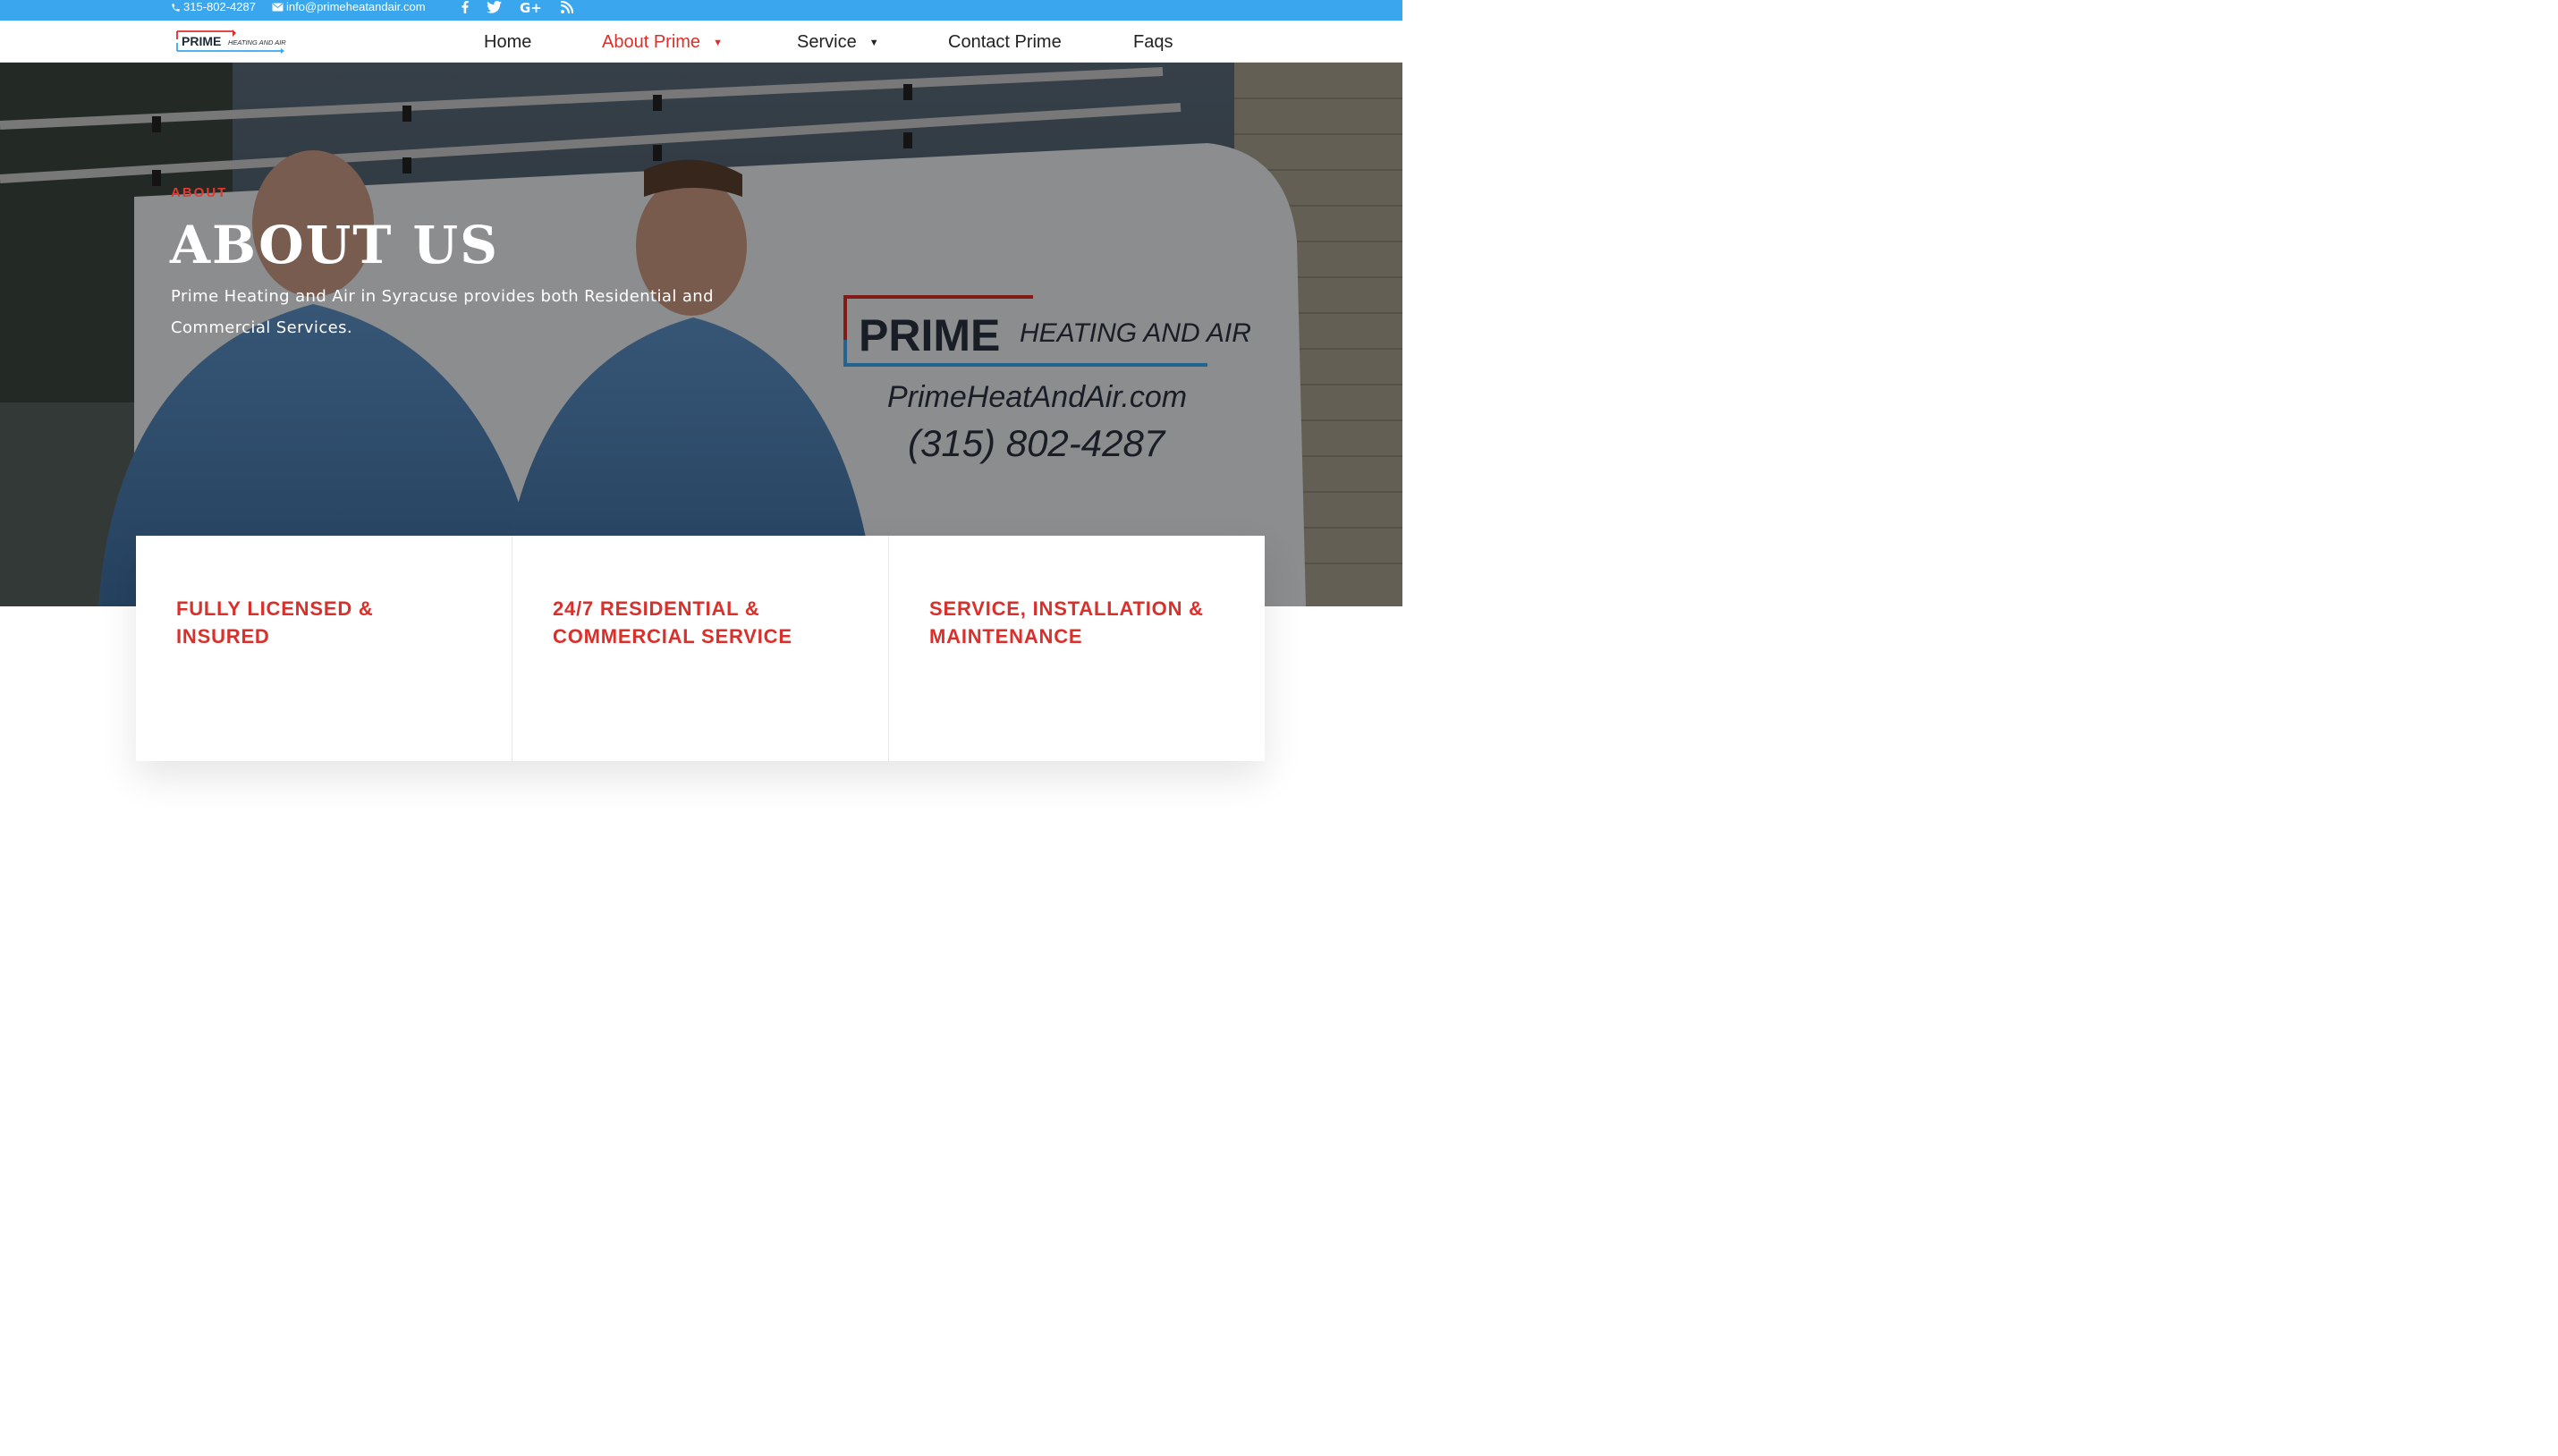  I want to click on nav-item-service: Service ▼, so click(838, 42).